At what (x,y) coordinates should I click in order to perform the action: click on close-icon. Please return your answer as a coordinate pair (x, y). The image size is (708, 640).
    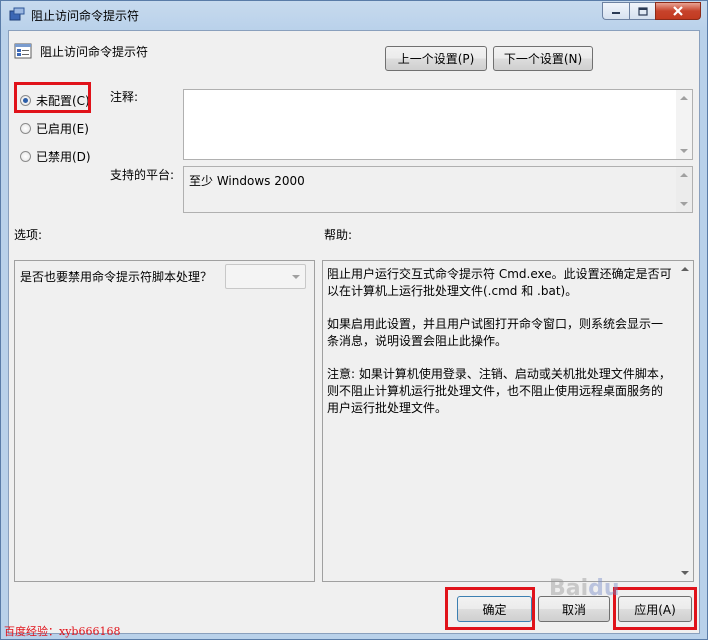
    Looking at the image, I should click on (678, 11).